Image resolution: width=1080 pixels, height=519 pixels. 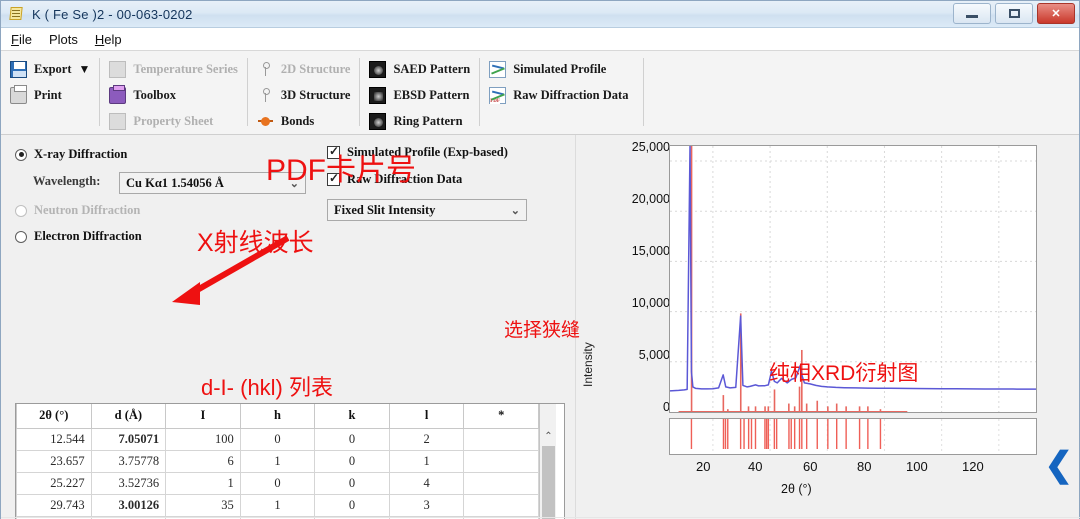 I want to click on column-header-d: d (Å), so click(x=128, y=416).